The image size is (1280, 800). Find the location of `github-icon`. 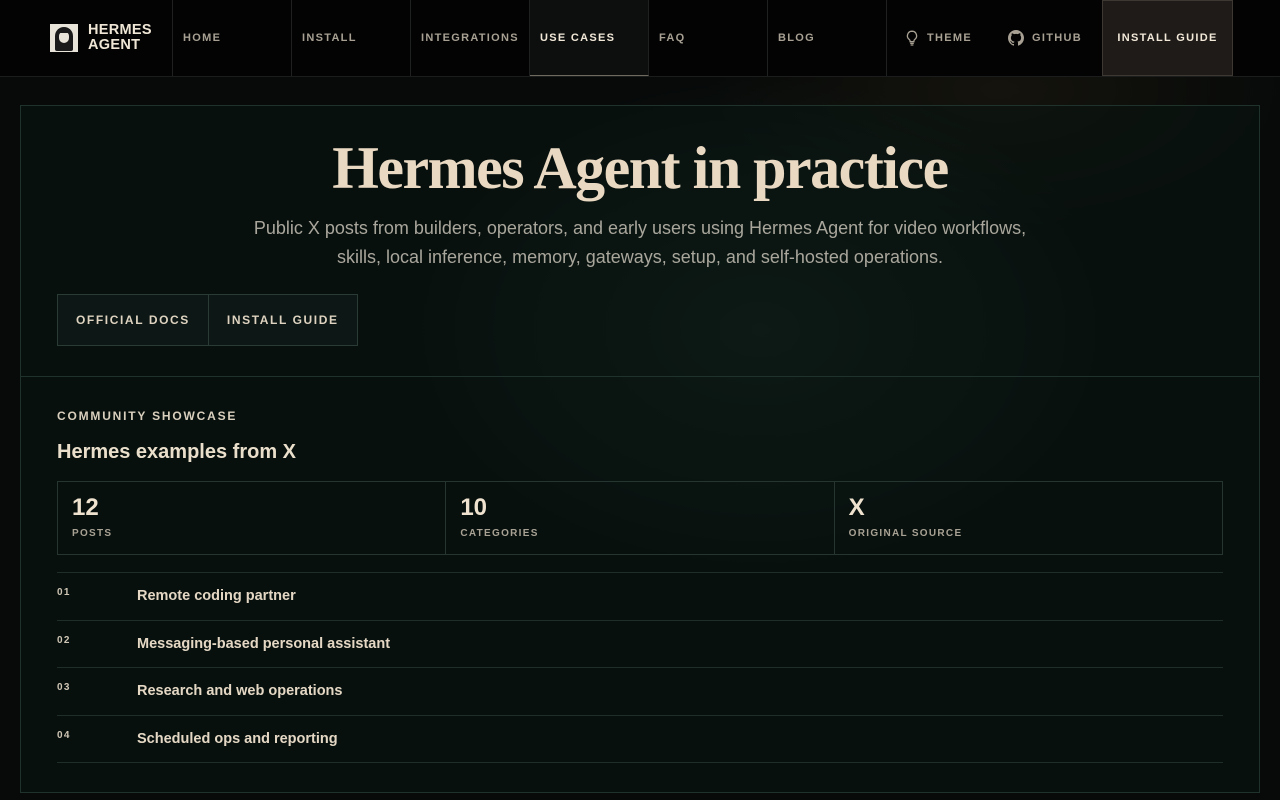

github-icon is located at coordinates (1016, 38).